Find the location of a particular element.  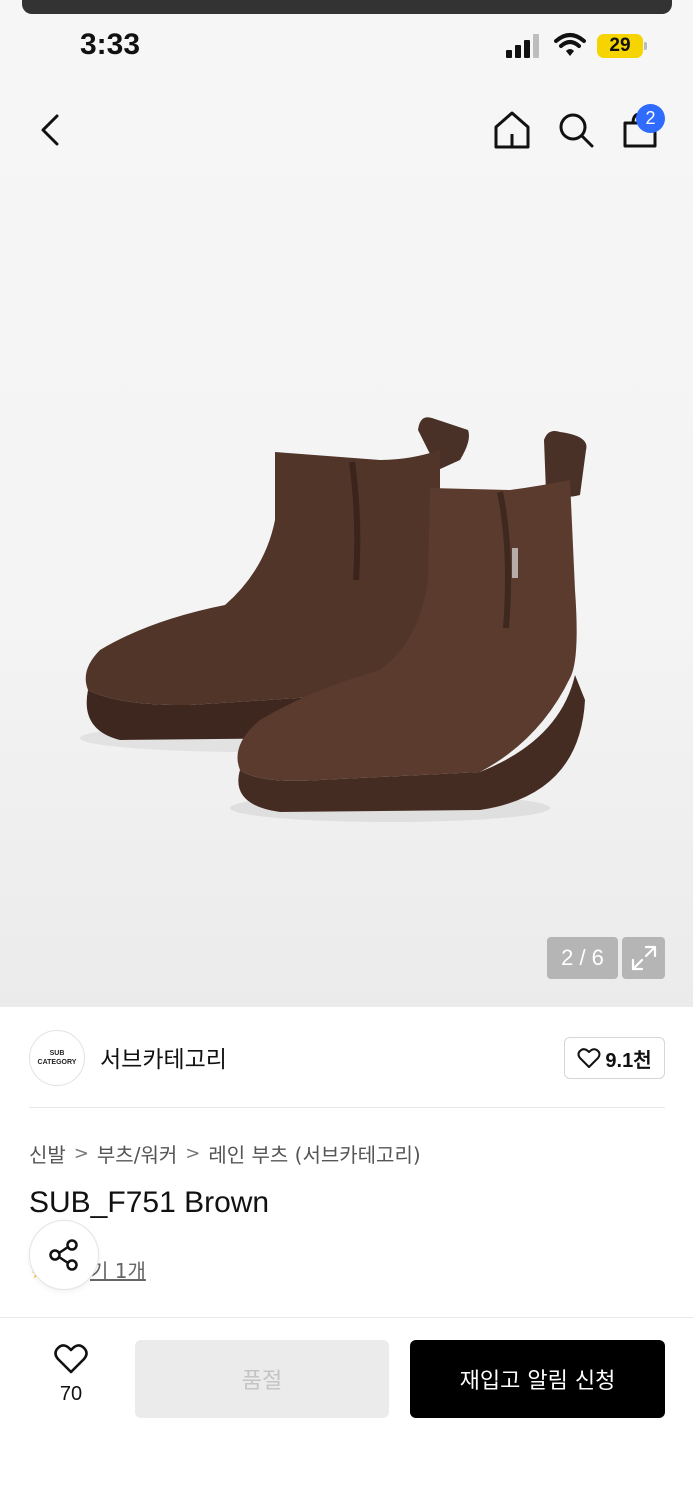

divider is located at coordinates (347, 1107).